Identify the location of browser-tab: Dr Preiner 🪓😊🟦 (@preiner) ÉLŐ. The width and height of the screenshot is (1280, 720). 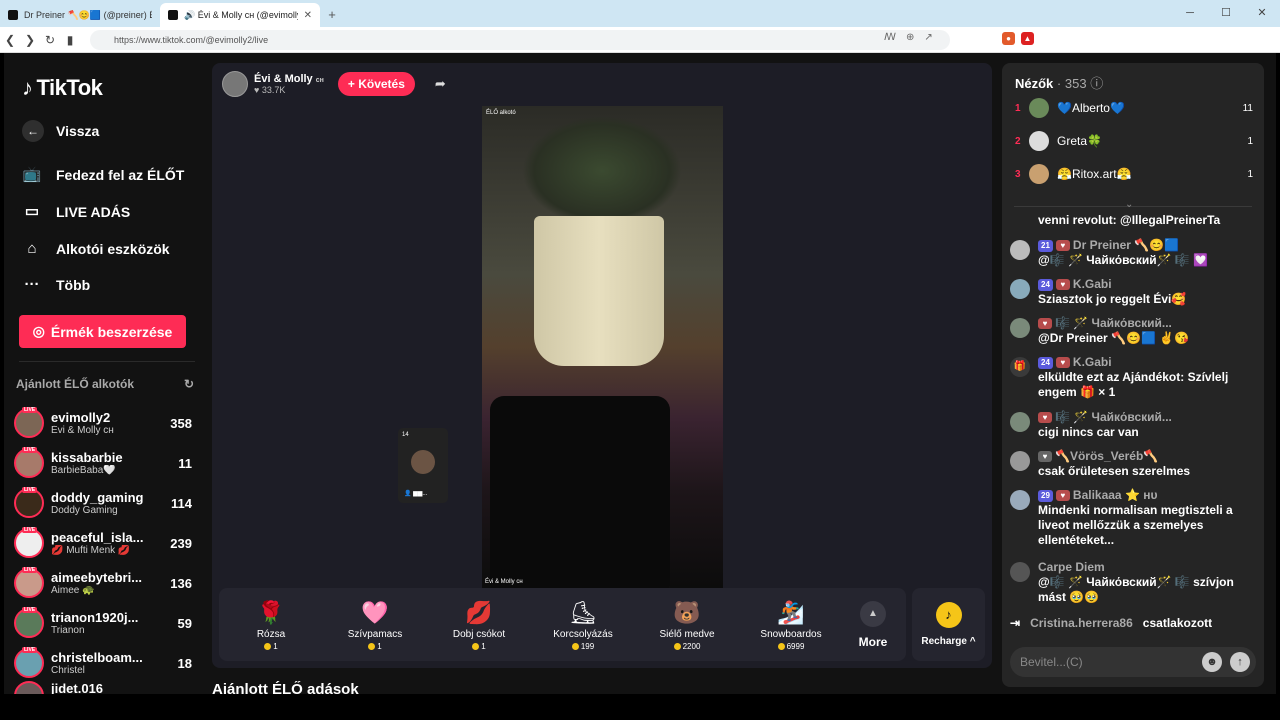
(80, 15).